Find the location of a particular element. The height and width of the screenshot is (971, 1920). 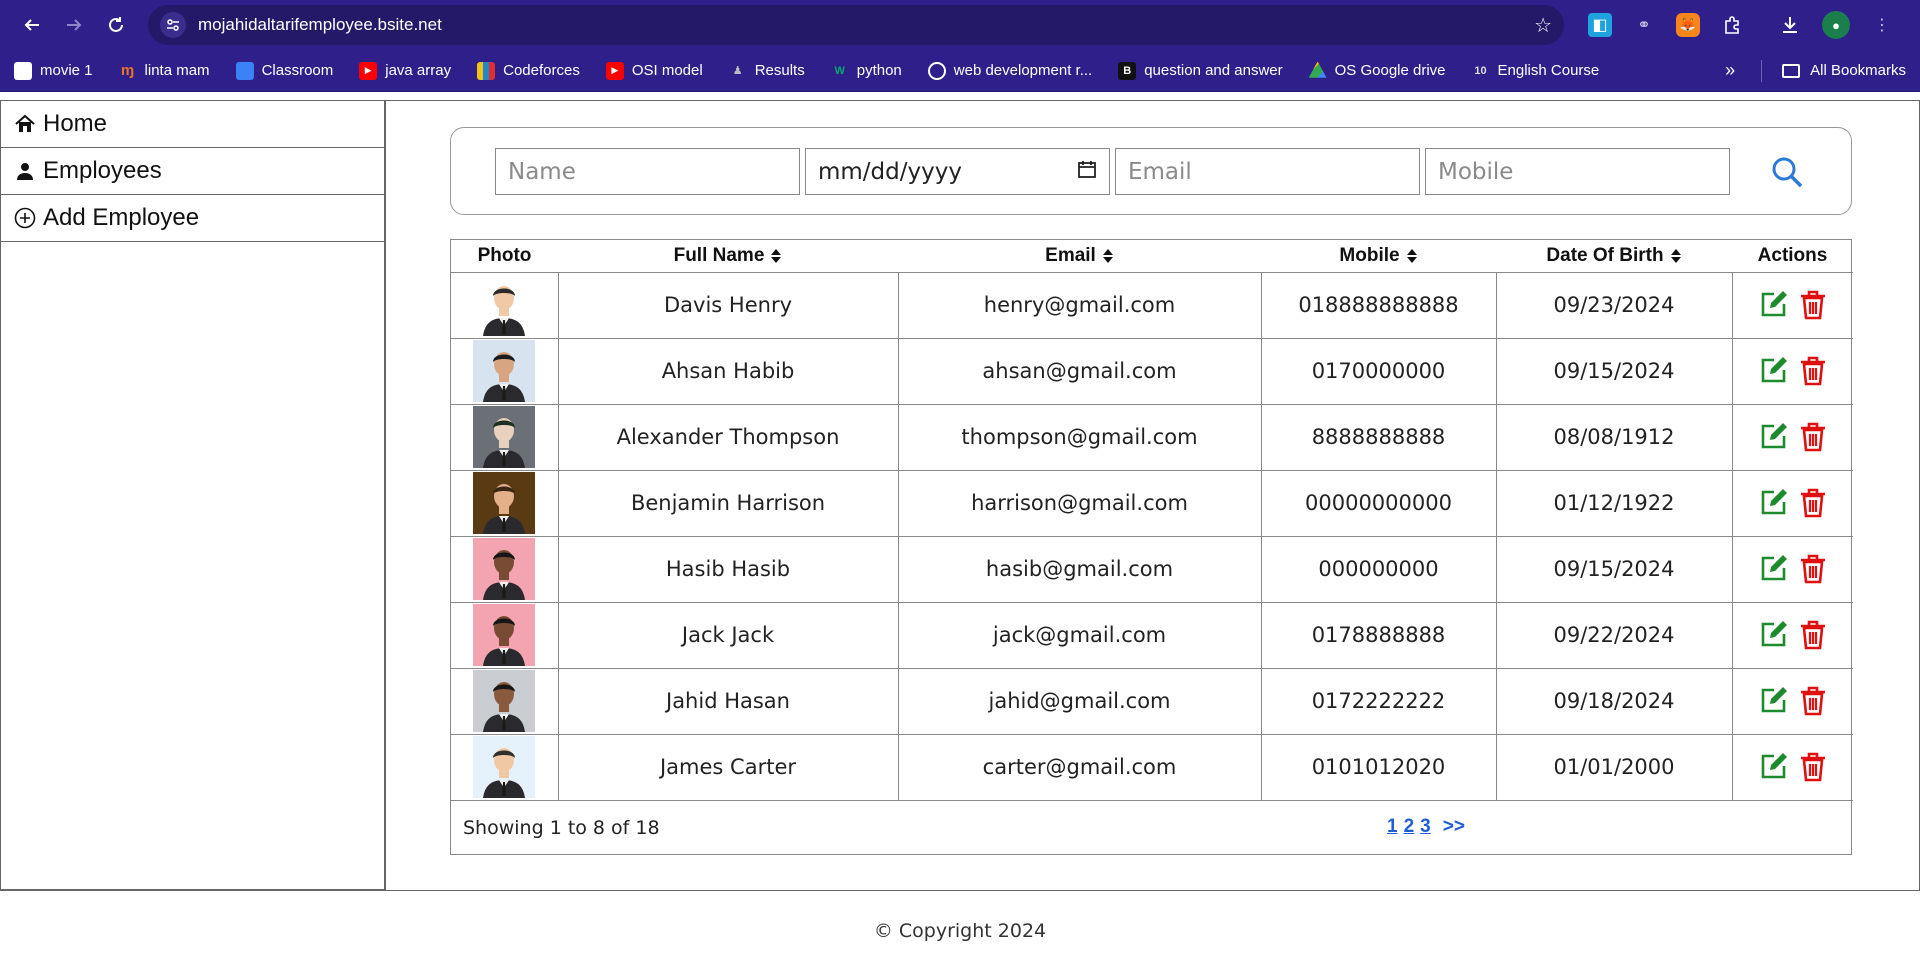

calendar-icon is located at coordinates (1087, 172).